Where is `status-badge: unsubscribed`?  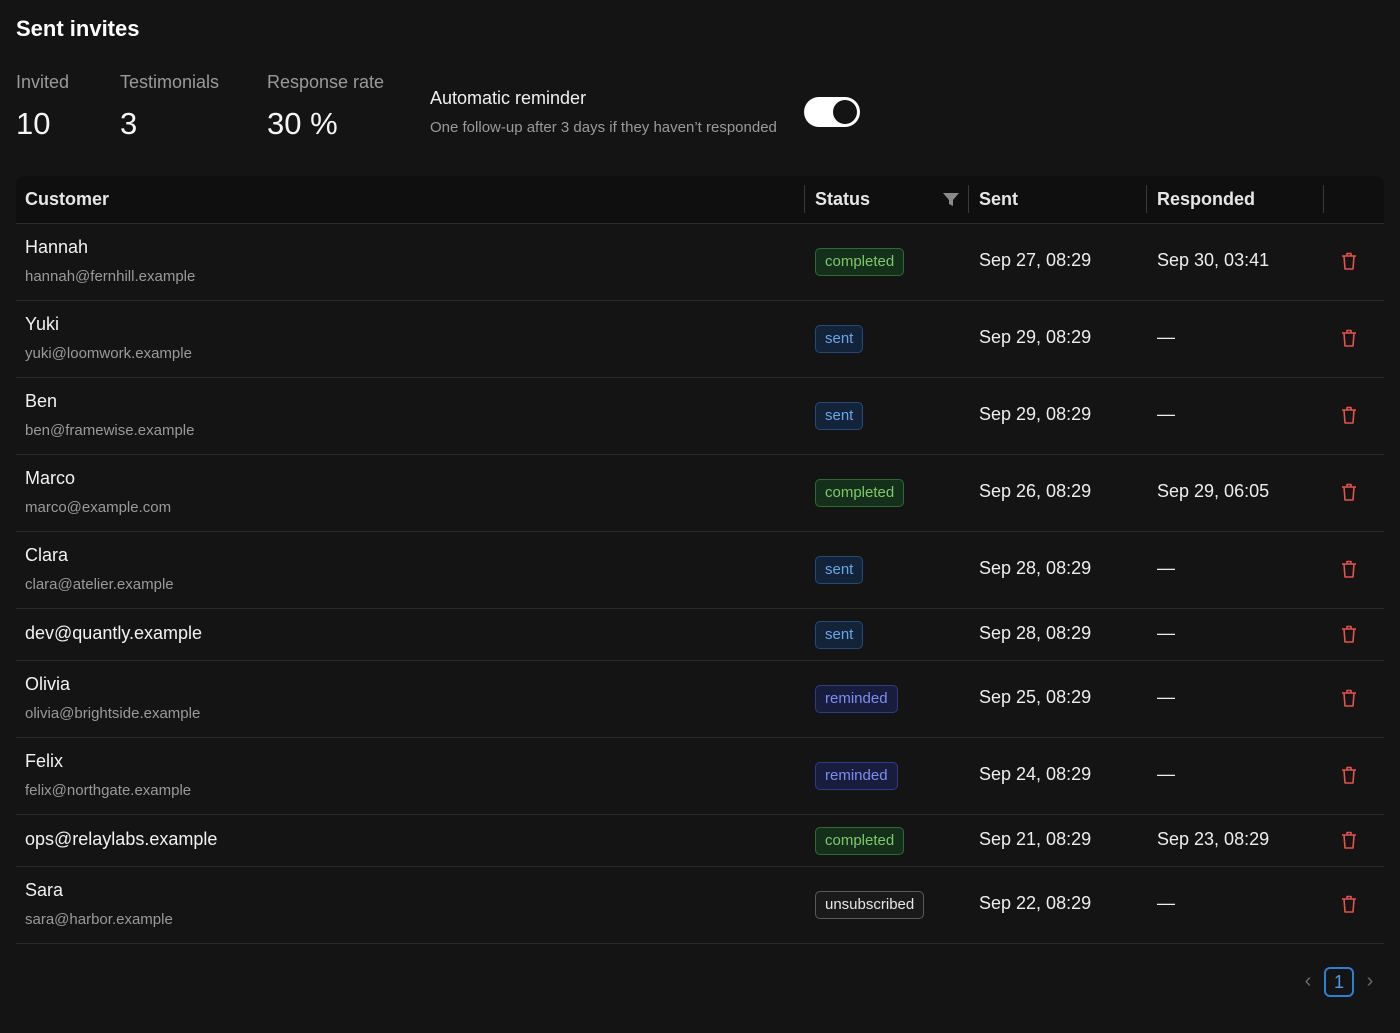 status-badge: unsubscribed is located at coordinates (870, 905).